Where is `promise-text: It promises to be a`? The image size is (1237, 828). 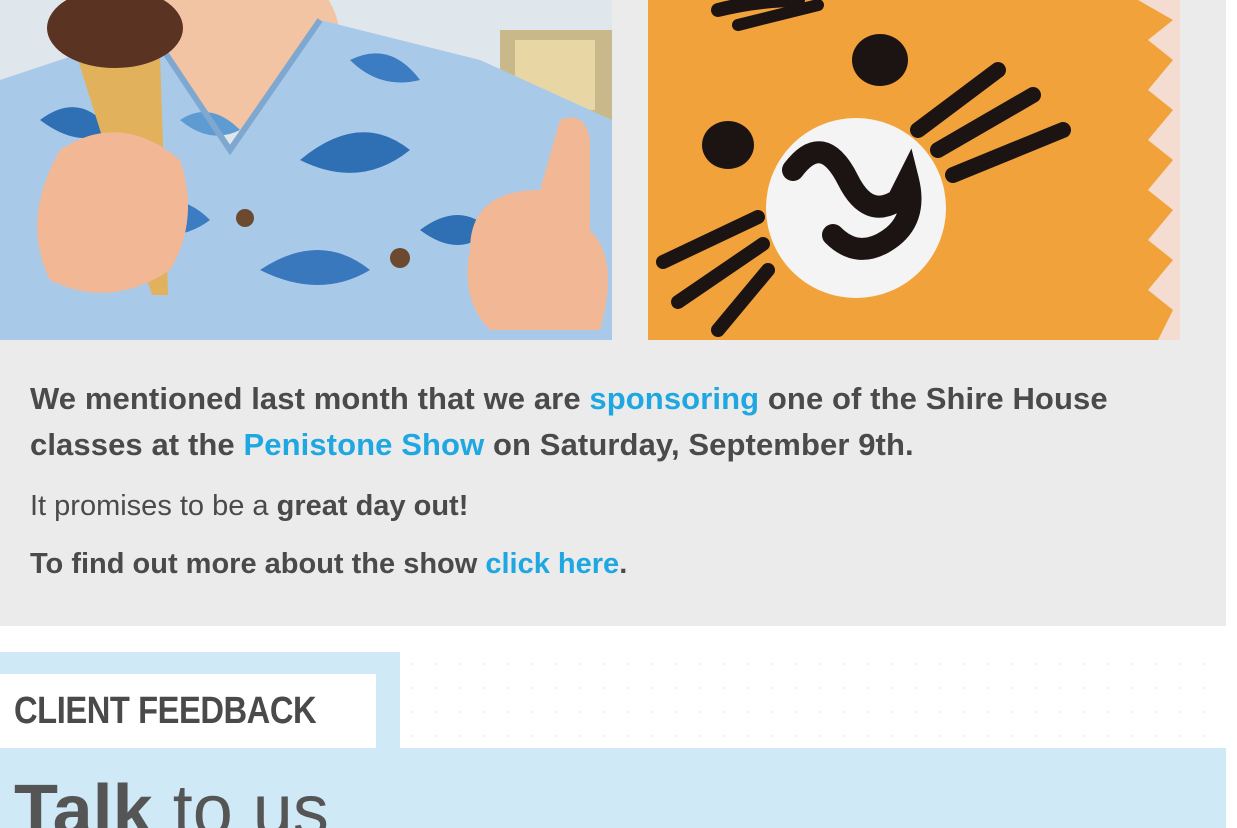 promise-text: It promises to be a is located at coordinates (153, 506).